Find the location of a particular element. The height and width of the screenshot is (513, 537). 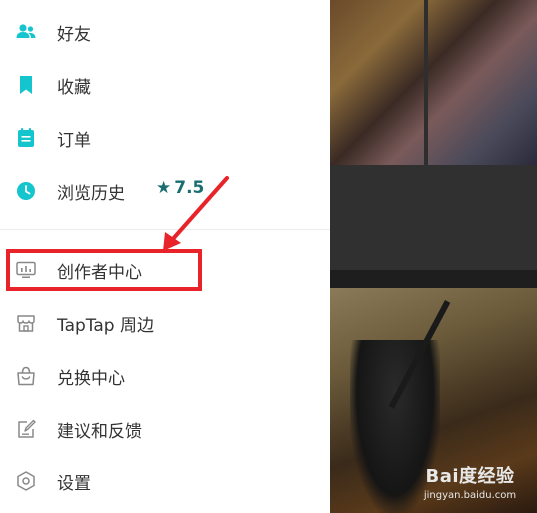

highlight-box is located at coordinates (104, 270).